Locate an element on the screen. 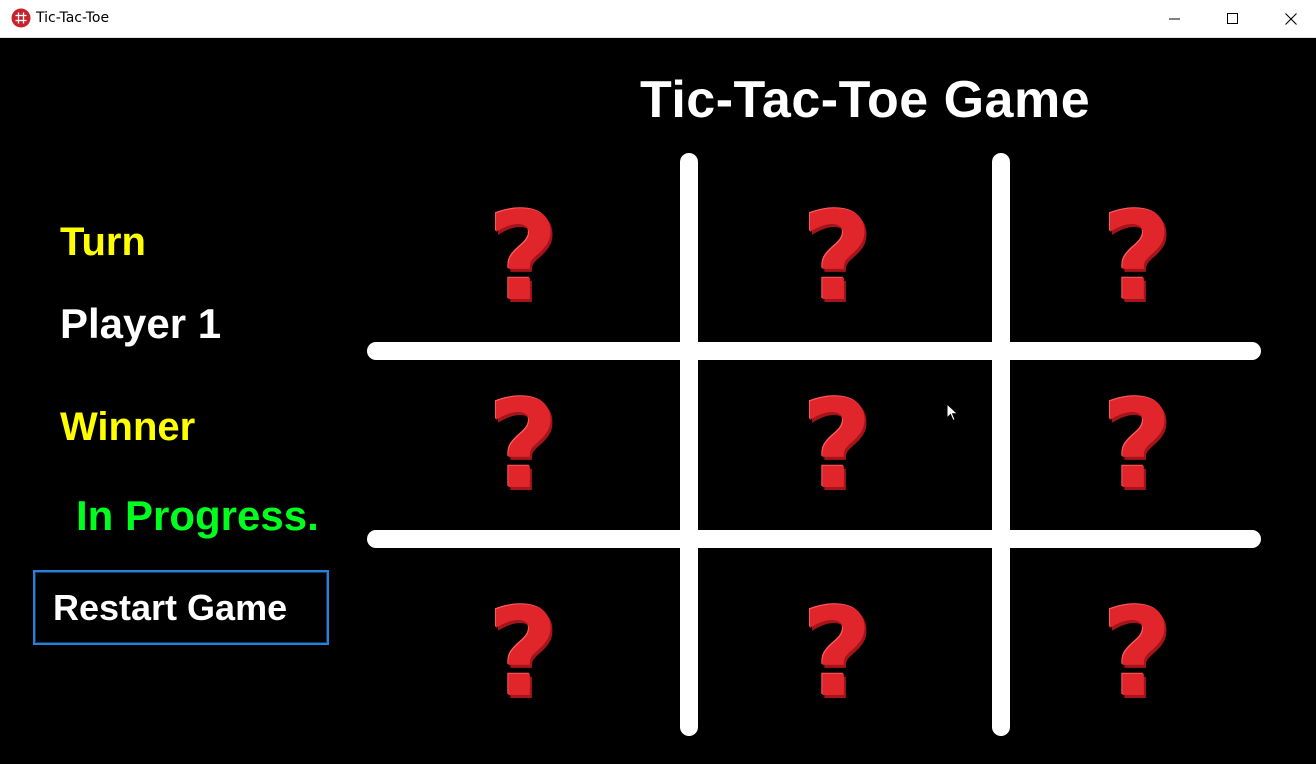 This screenshot has height=764, width=1316. maximize-icon is located at coordinates (1232, 18).